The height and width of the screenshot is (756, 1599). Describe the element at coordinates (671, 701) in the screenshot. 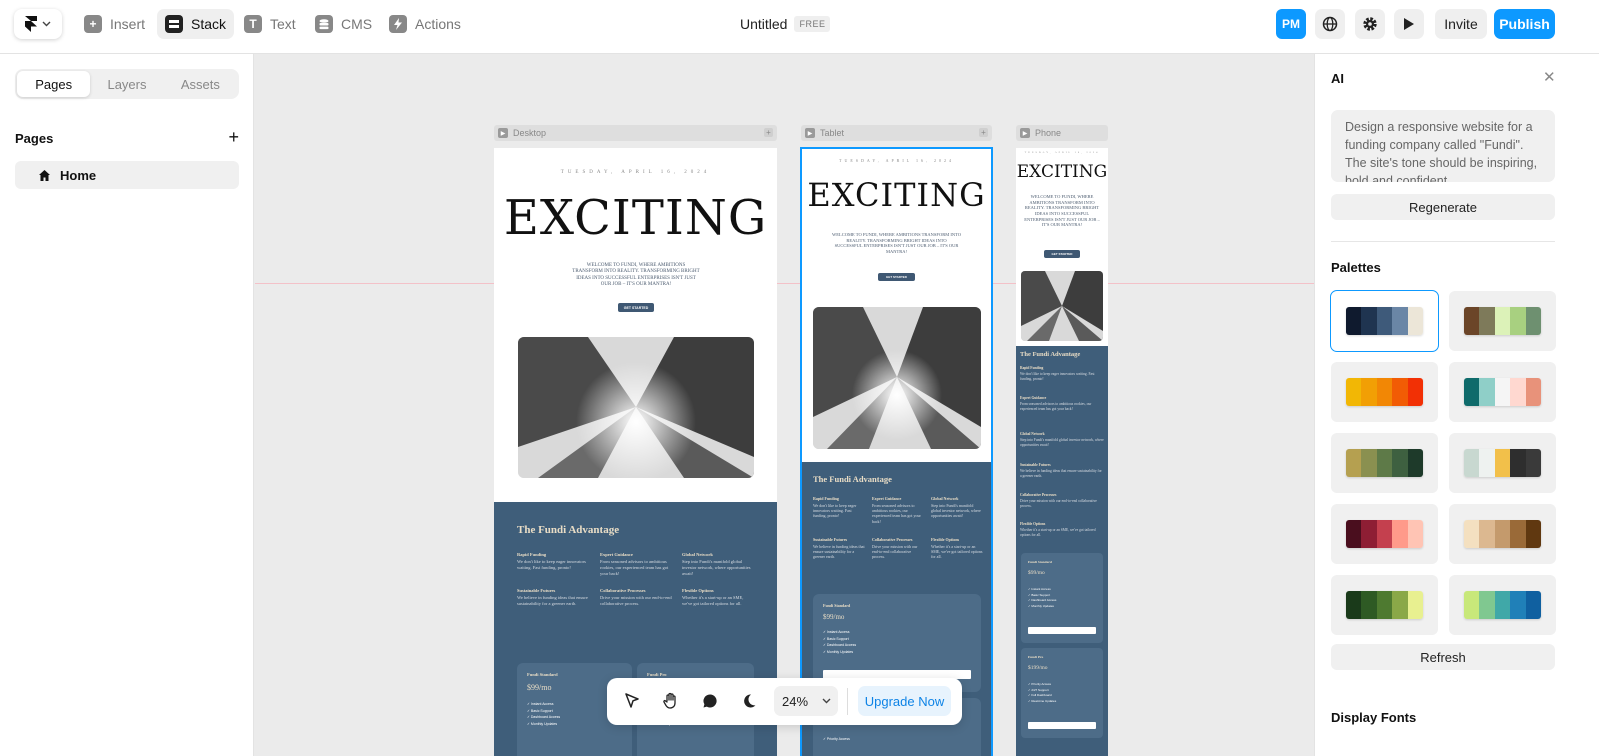

I see `hand-tool-button` at that location.